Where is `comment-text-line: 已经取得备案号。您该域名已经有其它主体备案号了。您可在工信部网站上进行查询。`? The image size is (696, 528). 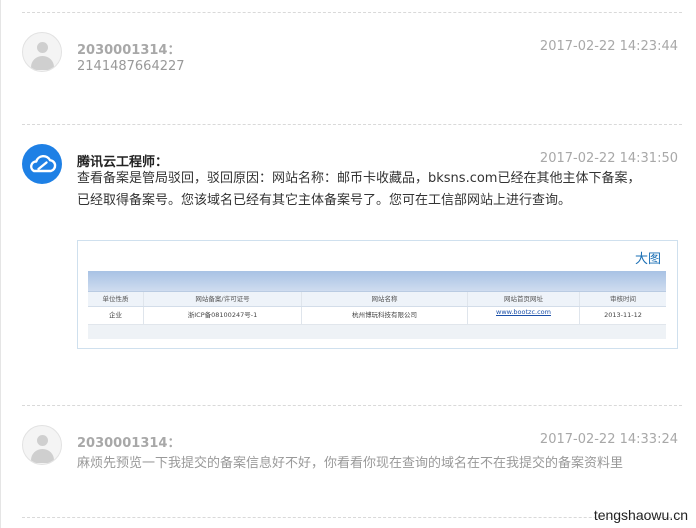
comment-text-line: 已经取得备案号。您该域名已经有其它主体备案号了。您可在工信部网站上进行查询。 is located at coordinates (324, 200).